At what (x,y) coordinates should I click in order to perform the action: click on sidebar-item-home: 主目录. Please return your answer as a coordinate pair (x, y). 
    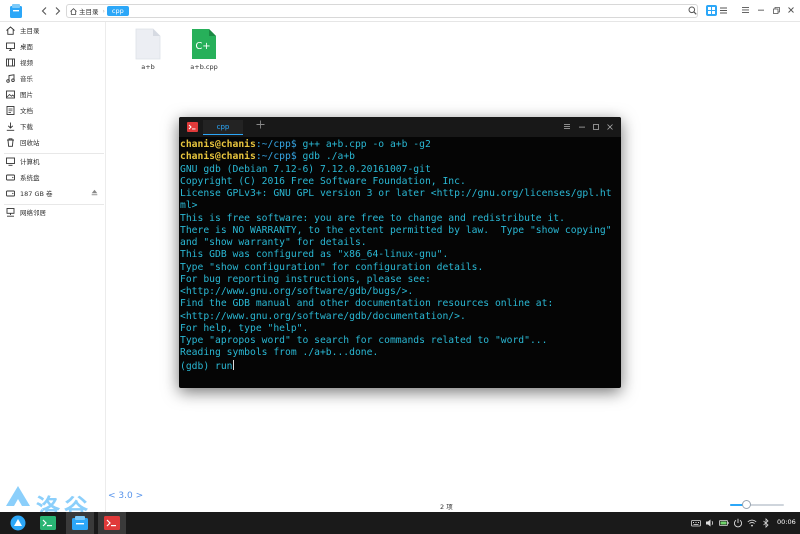
    Looking at the image, I should click on (53, 30).